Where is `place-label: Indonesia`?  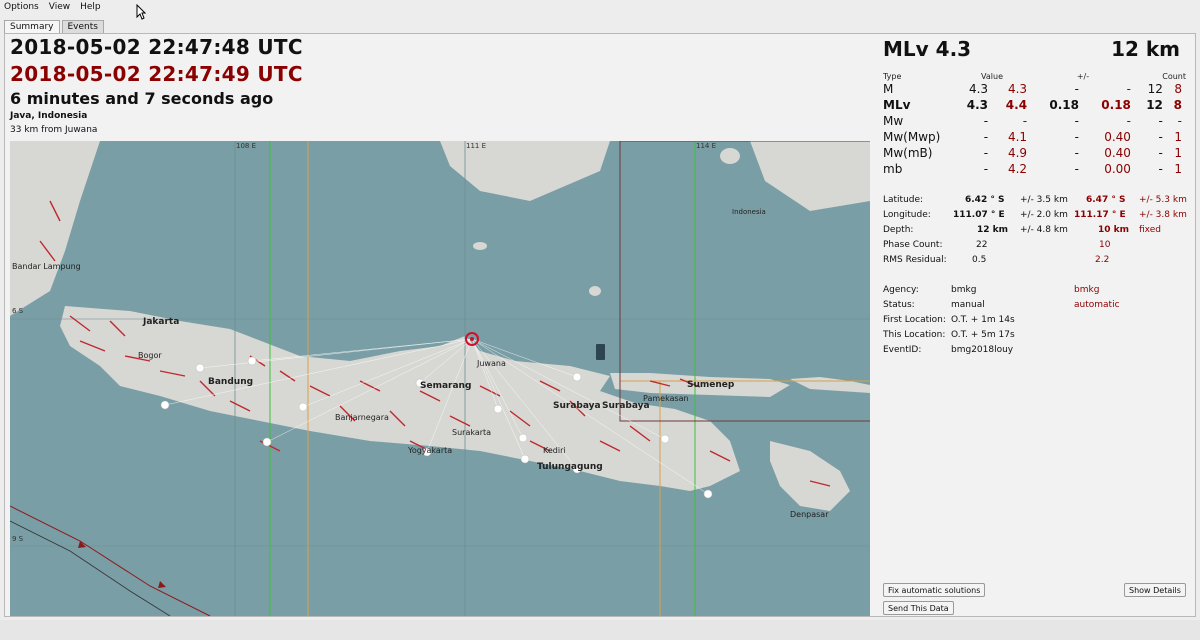 place-label: Indonesia is located at coordinates (749, 212).